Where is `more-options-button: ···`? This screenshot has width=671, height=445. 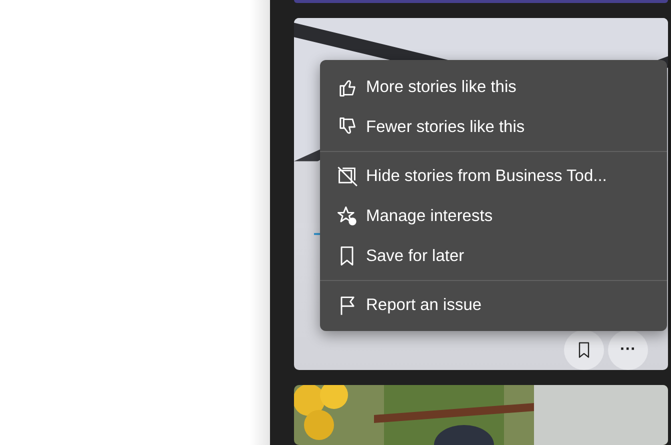
more-options-button: ··· is located at coordinates (628, 350).